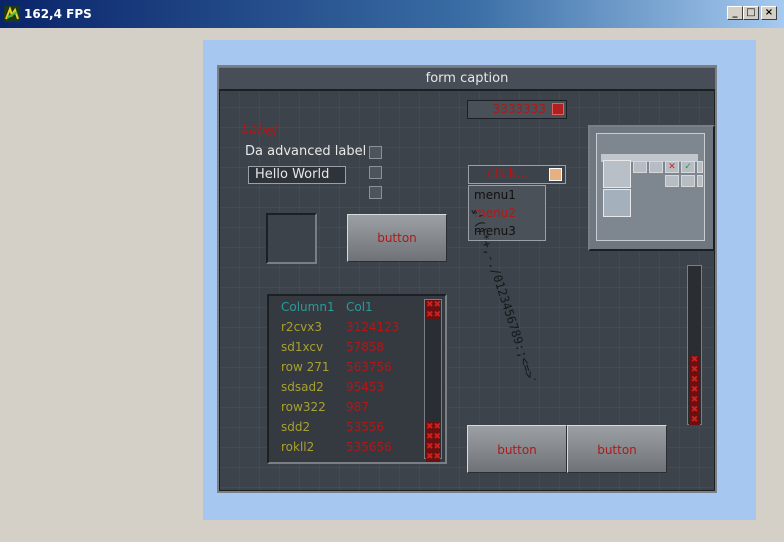 This screenshot has width=784, height=542. Describe the element at coordinates (467, 79) in the screenshot. I see `form-caption: form caption` at that location.